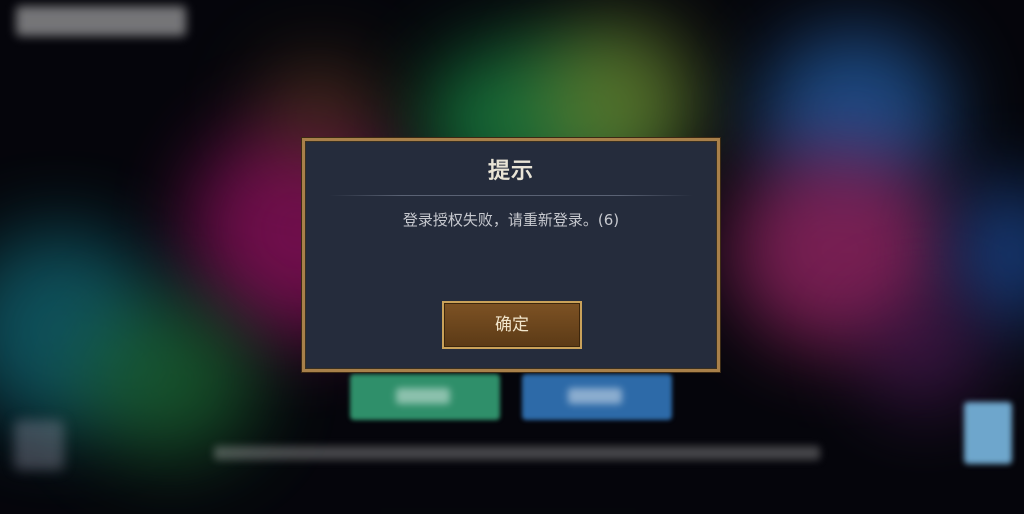 This screenshot has width=1024, height=514. What do you see at coordinates (988, 433) in the screenshot?
I see `right-side-icon` at bounding box center [988, 433].